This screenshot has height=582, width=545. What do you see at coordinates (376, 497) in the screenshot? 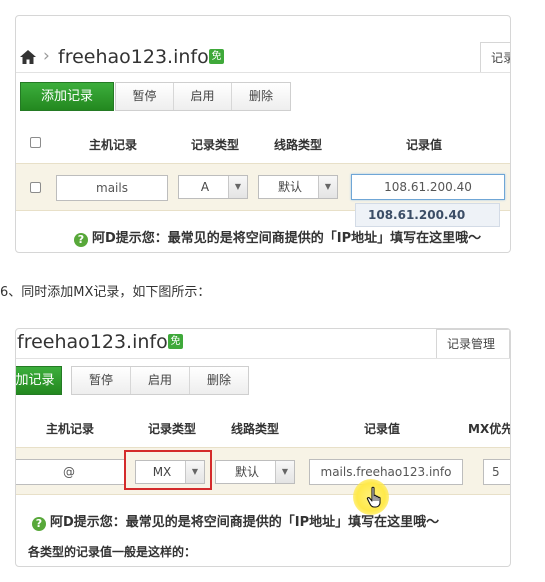
I see `hand-cursor-icon` at bounding box center [376, 497].